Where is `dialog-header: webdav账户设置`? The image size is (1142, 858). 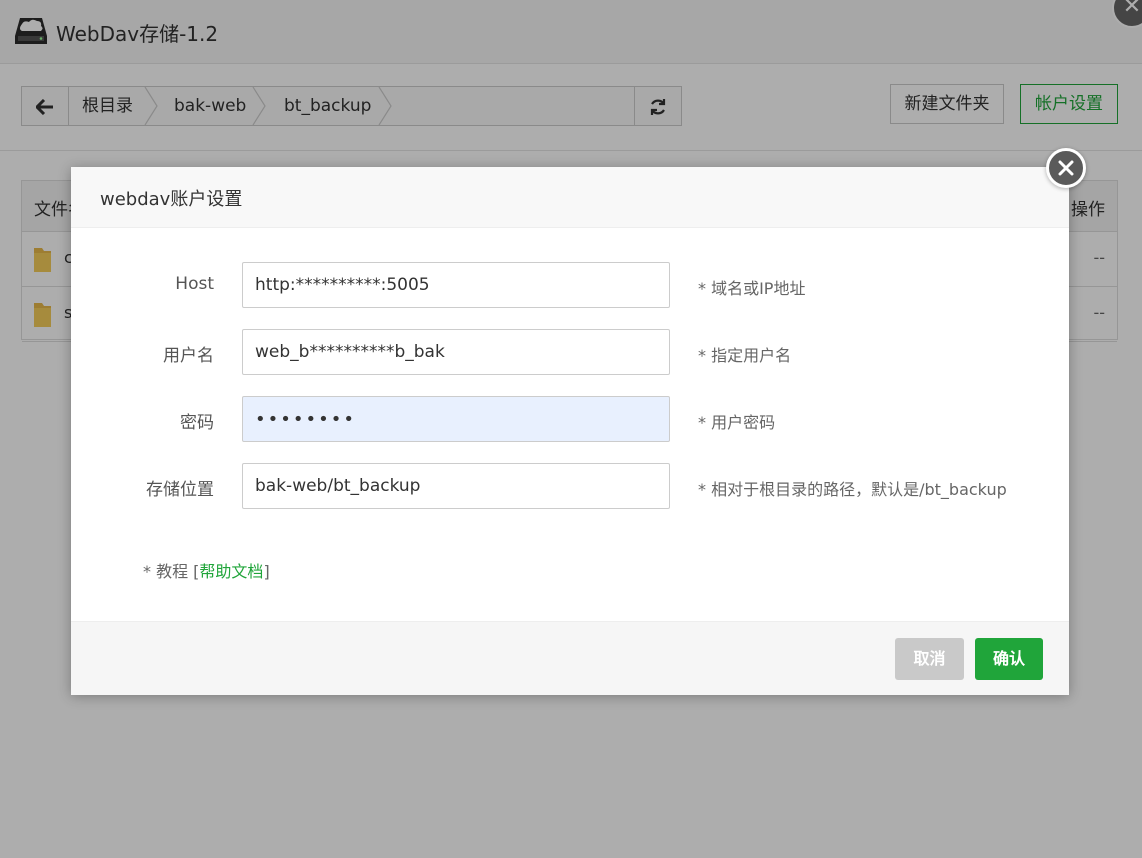 dialog-header: webdav账户设置 is located at coordinates (570, 197).